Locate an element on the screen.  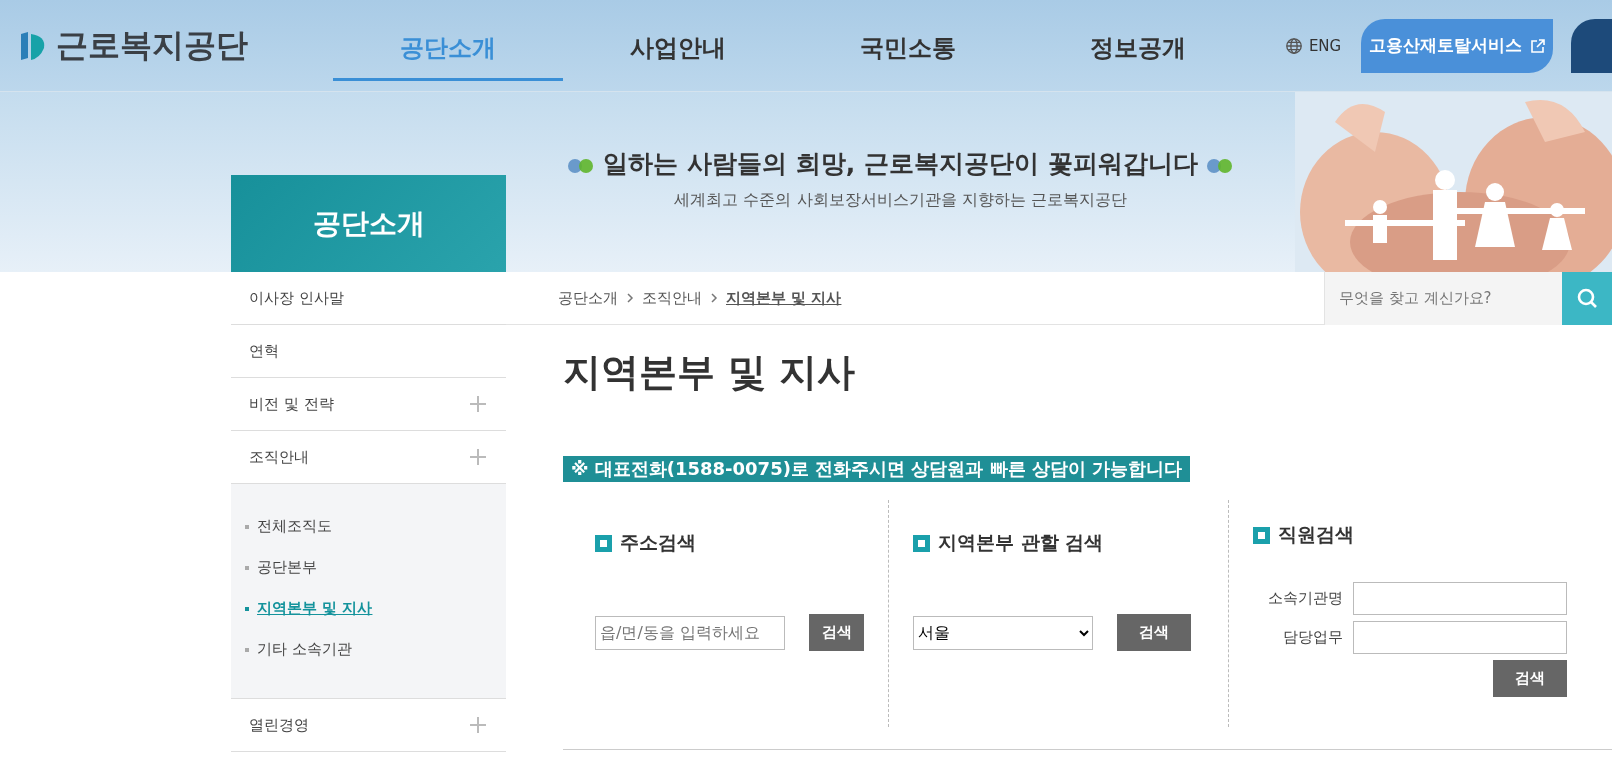
nav-tab: 사업안내 is located at coordinates (677, 45).